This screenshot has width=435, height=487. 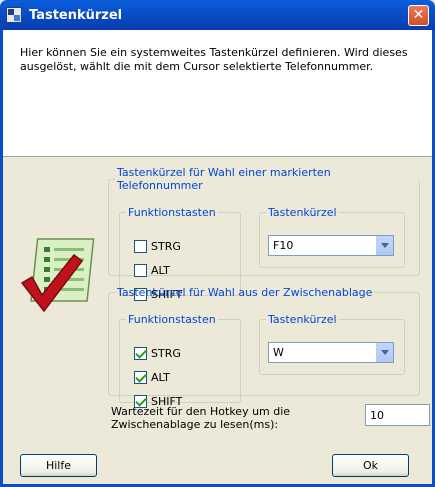 I want to click on window-title: Tastenkürzel, so click(x=76, y=15).